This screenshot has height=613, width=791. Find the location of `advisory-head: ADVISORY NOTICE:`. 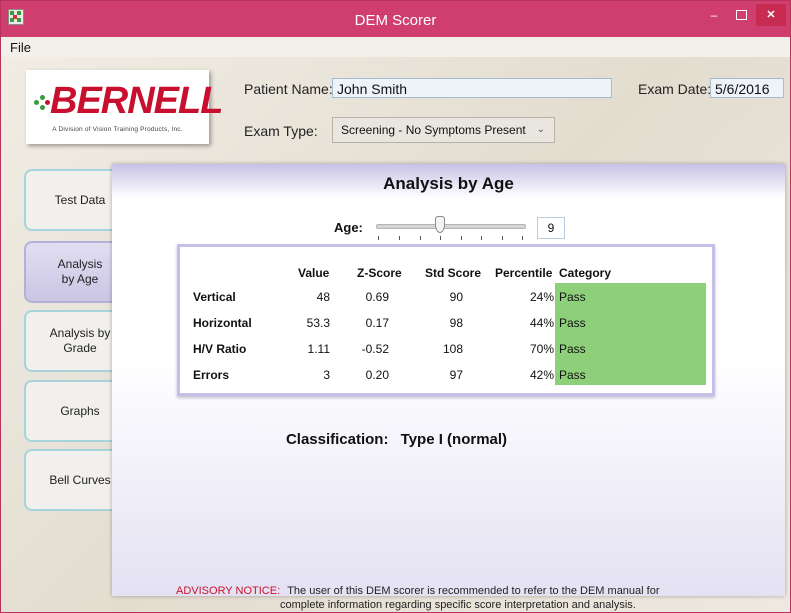

advisory-head: ADVISORY NOTICE: is located at coordinates (228, 591).